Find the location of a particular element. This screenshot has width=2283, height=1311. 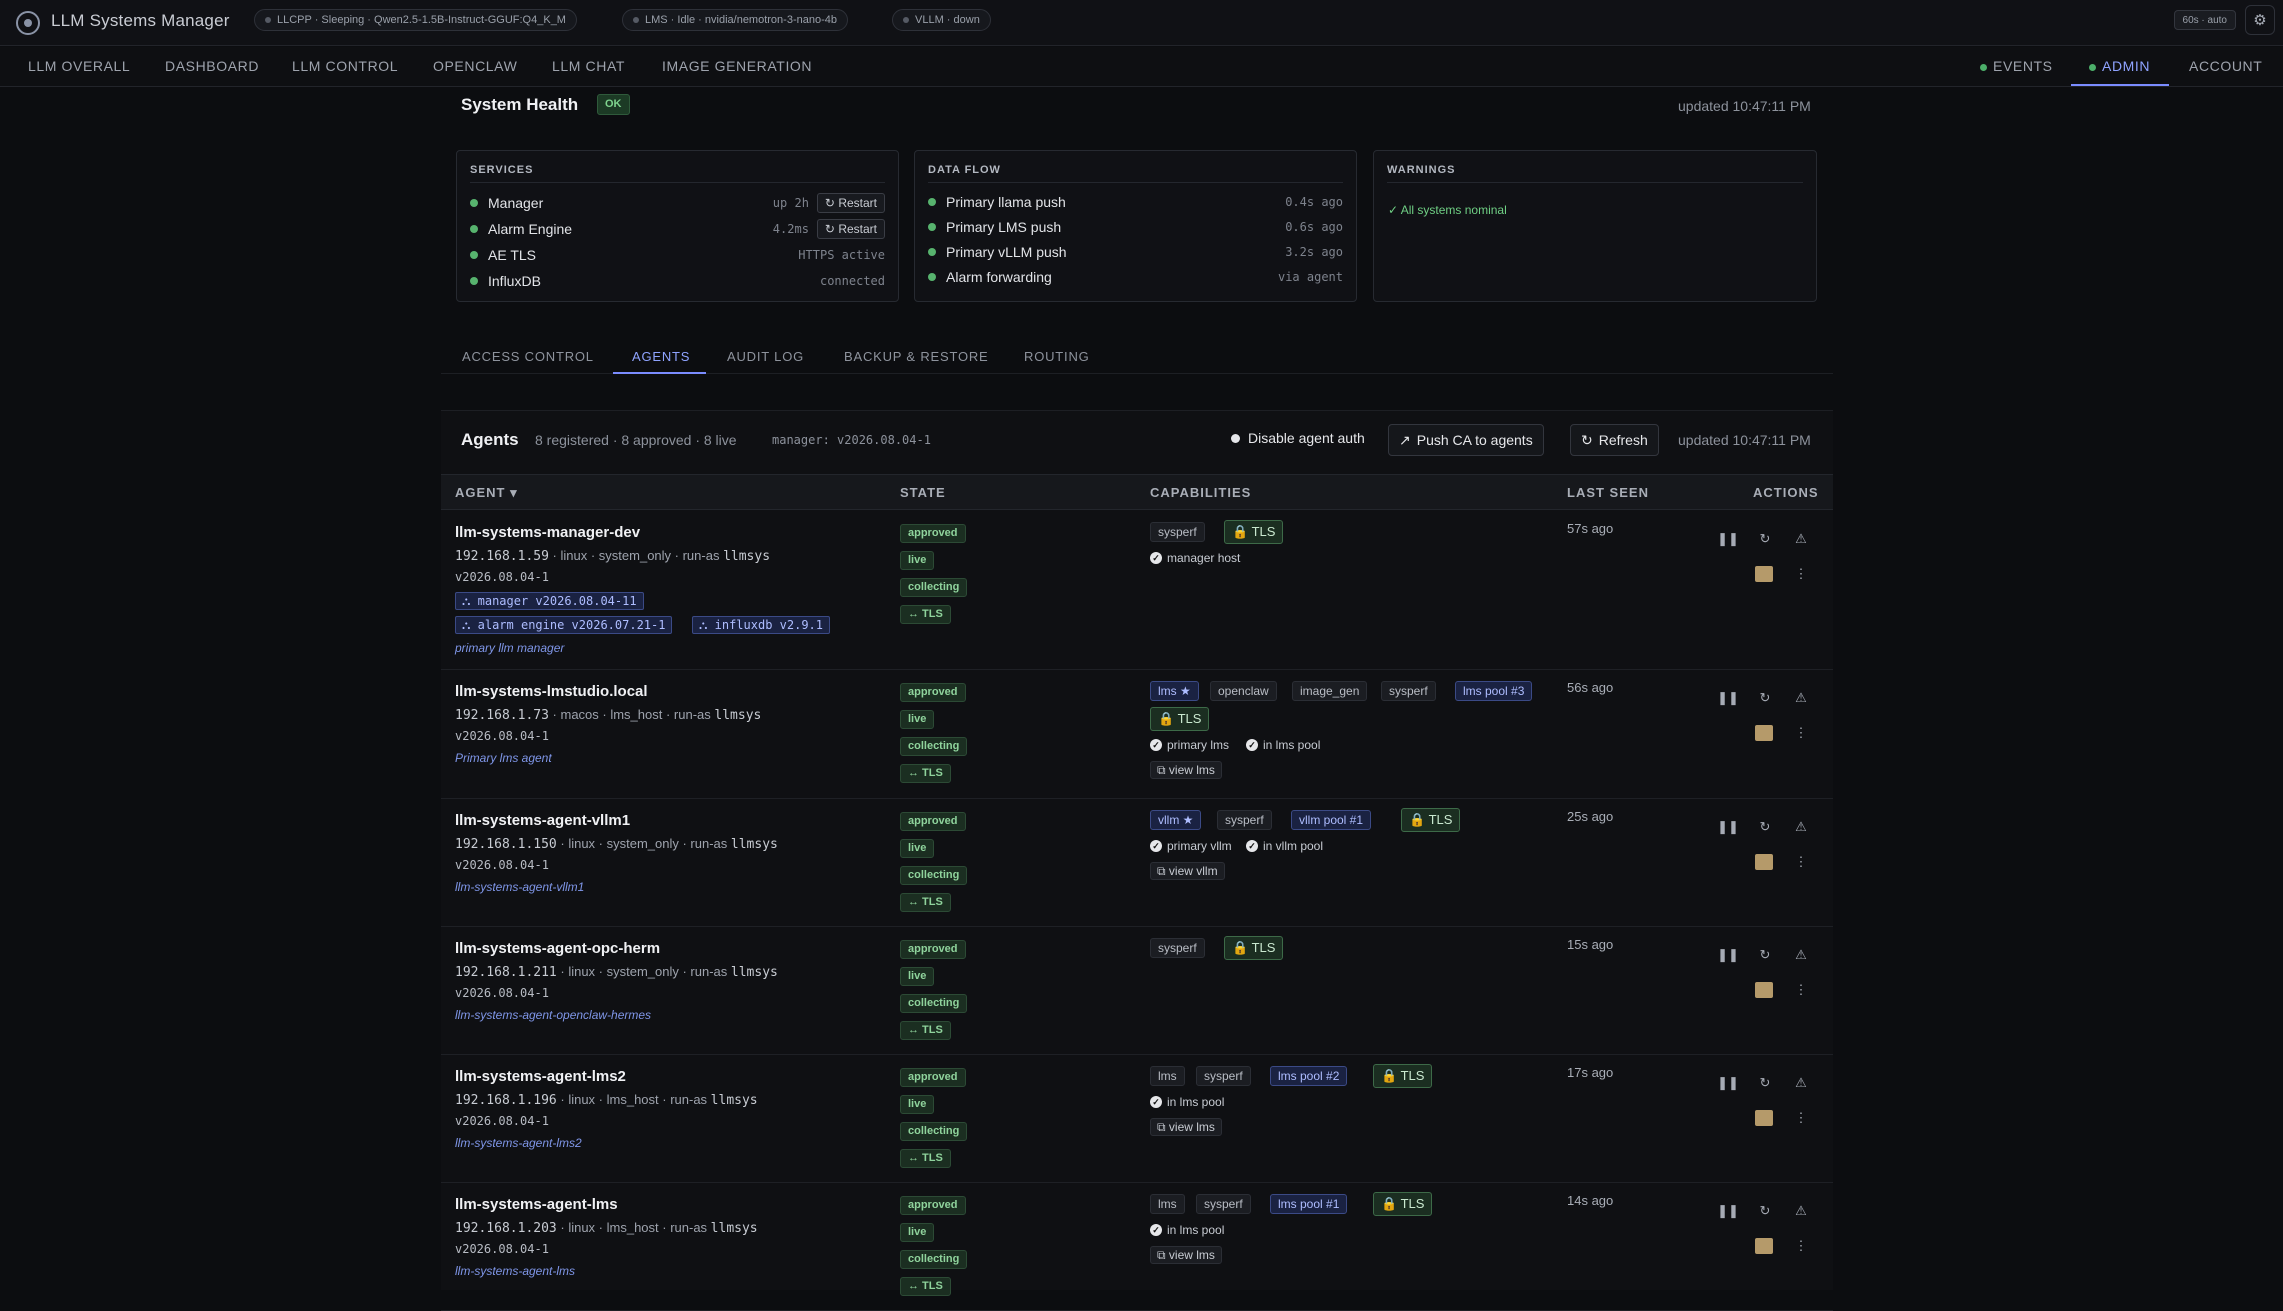

warnings-card: WARNINGS ✓ All systems nominal is located at coordinates (1595, 226).